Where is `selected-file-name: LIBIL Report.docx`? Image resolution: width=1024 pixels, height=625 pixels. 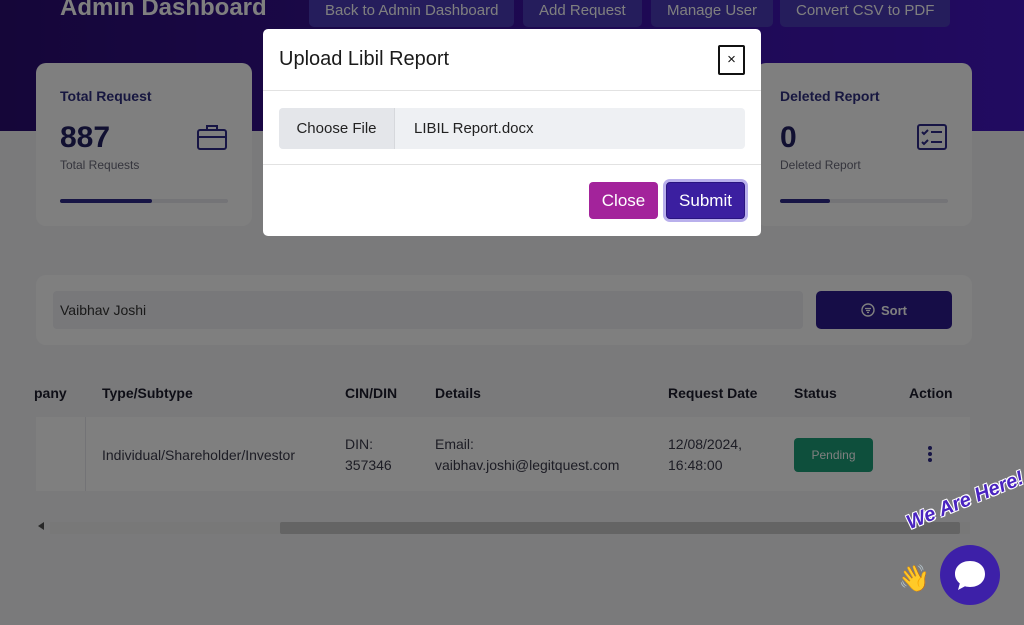
selected-file-name: LIBIL Report.docx is located at coordinates (474, 128).